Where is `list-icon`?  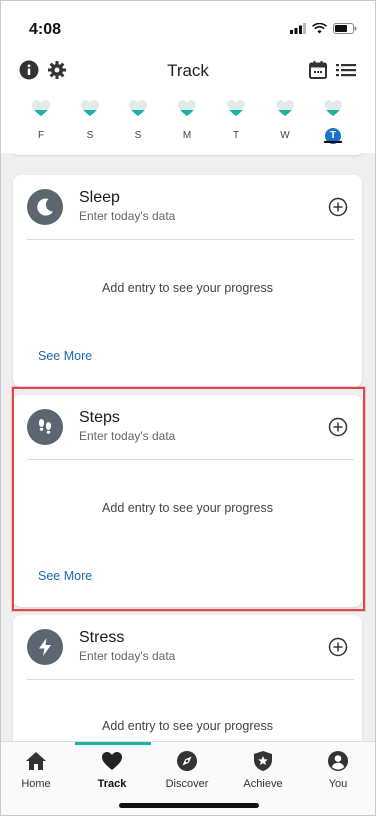
list-icon is located at coordinates (346, 70).